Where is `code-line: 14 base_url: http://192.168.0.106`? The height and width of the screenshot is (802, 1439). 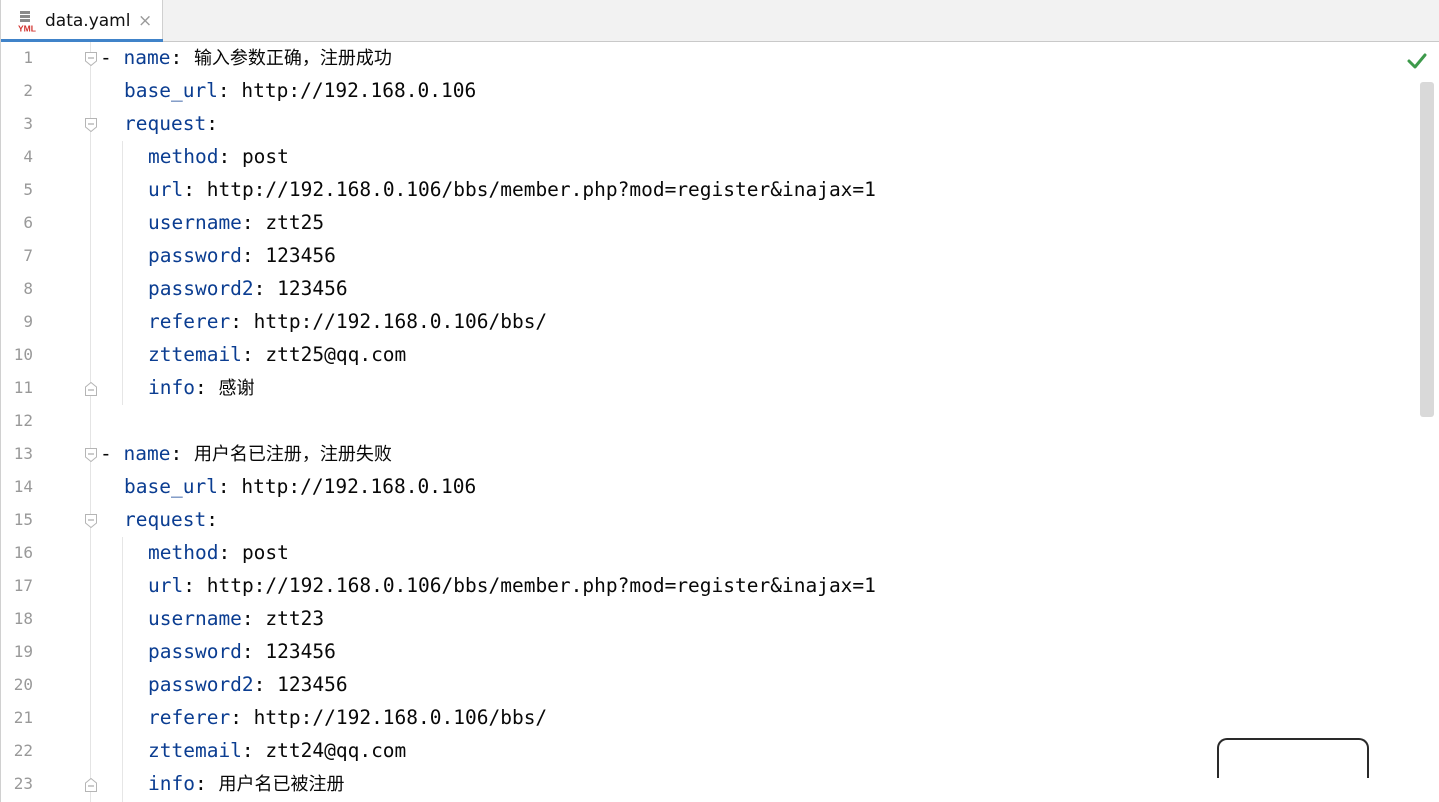 code-line: 14 base_url: http://192.168.0.106 is located at coordinates (701, 487).